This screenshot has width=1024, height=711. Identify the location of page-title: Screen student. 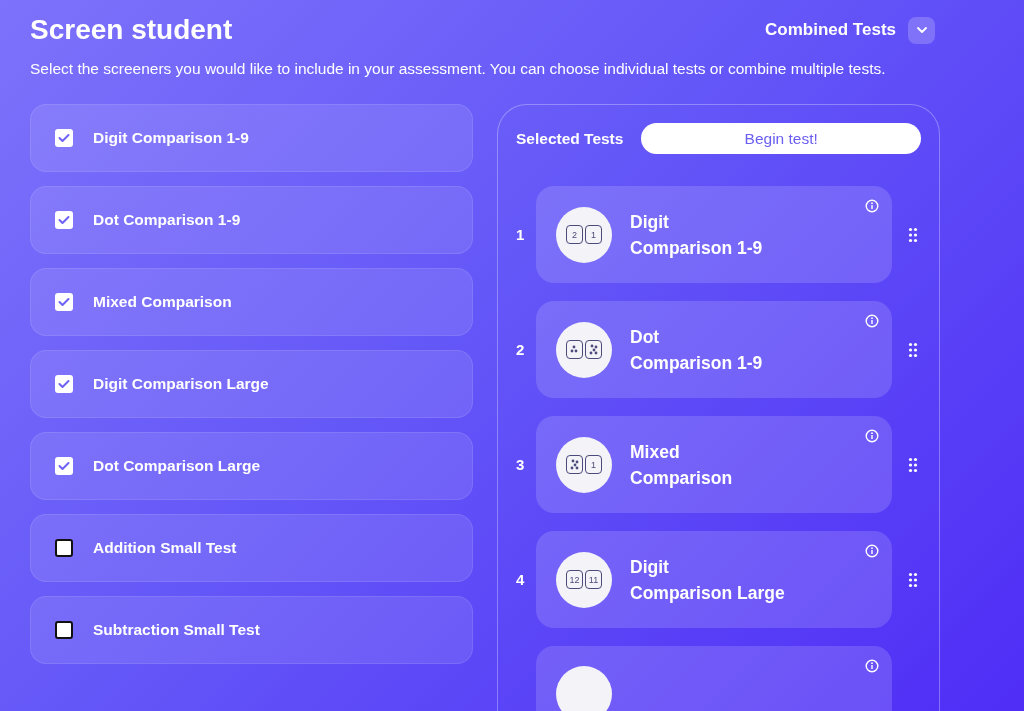
(131, 30).